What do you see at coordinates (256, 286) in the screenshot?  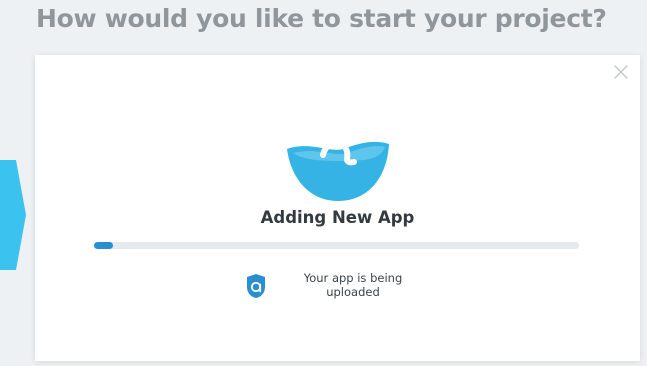 I see `app-shield-icon` at bounding box center [256, 286].